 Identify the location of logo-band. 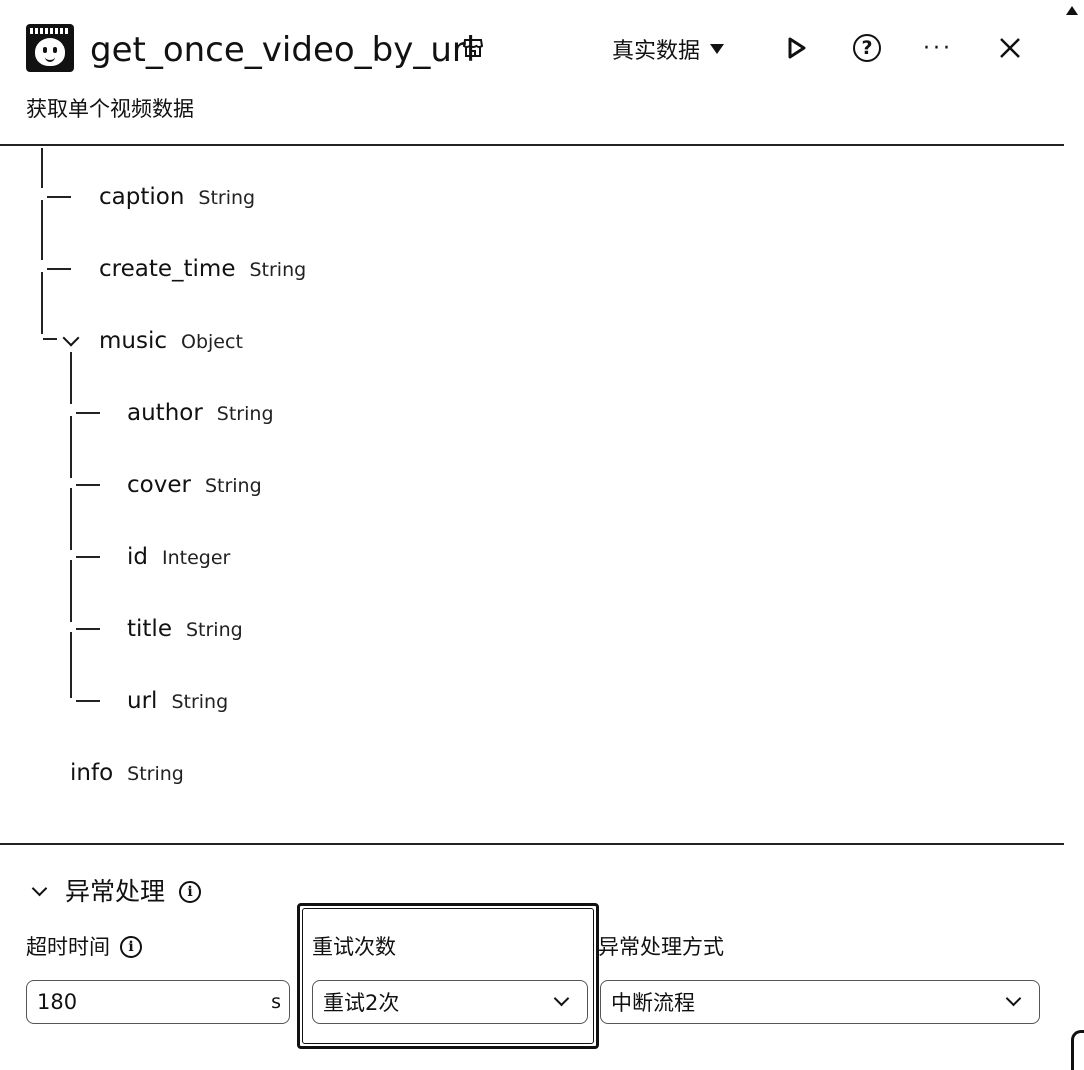
(50, 31).